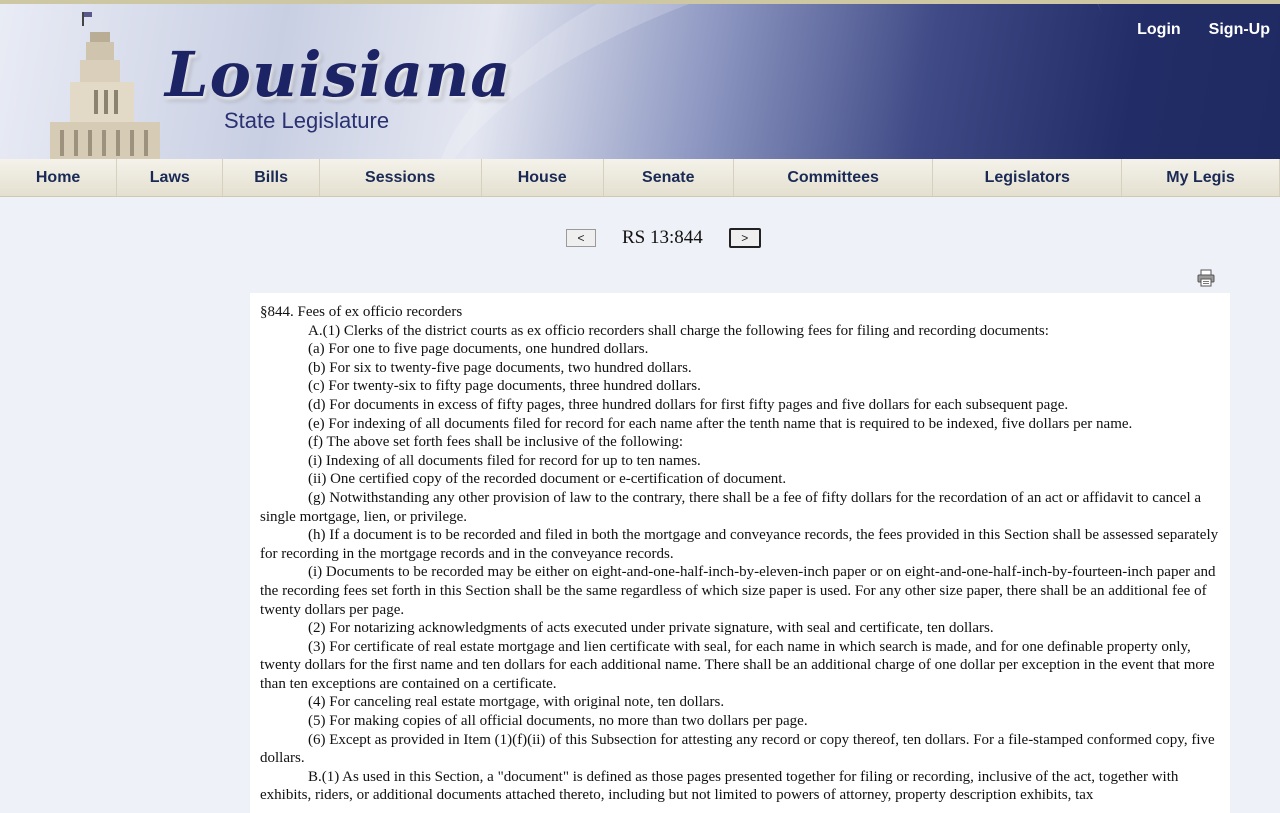 Image resolution: width=1280 pixels, height=813 pixels. I want to click on nav-item-committees: Committees, so click(834, 177).